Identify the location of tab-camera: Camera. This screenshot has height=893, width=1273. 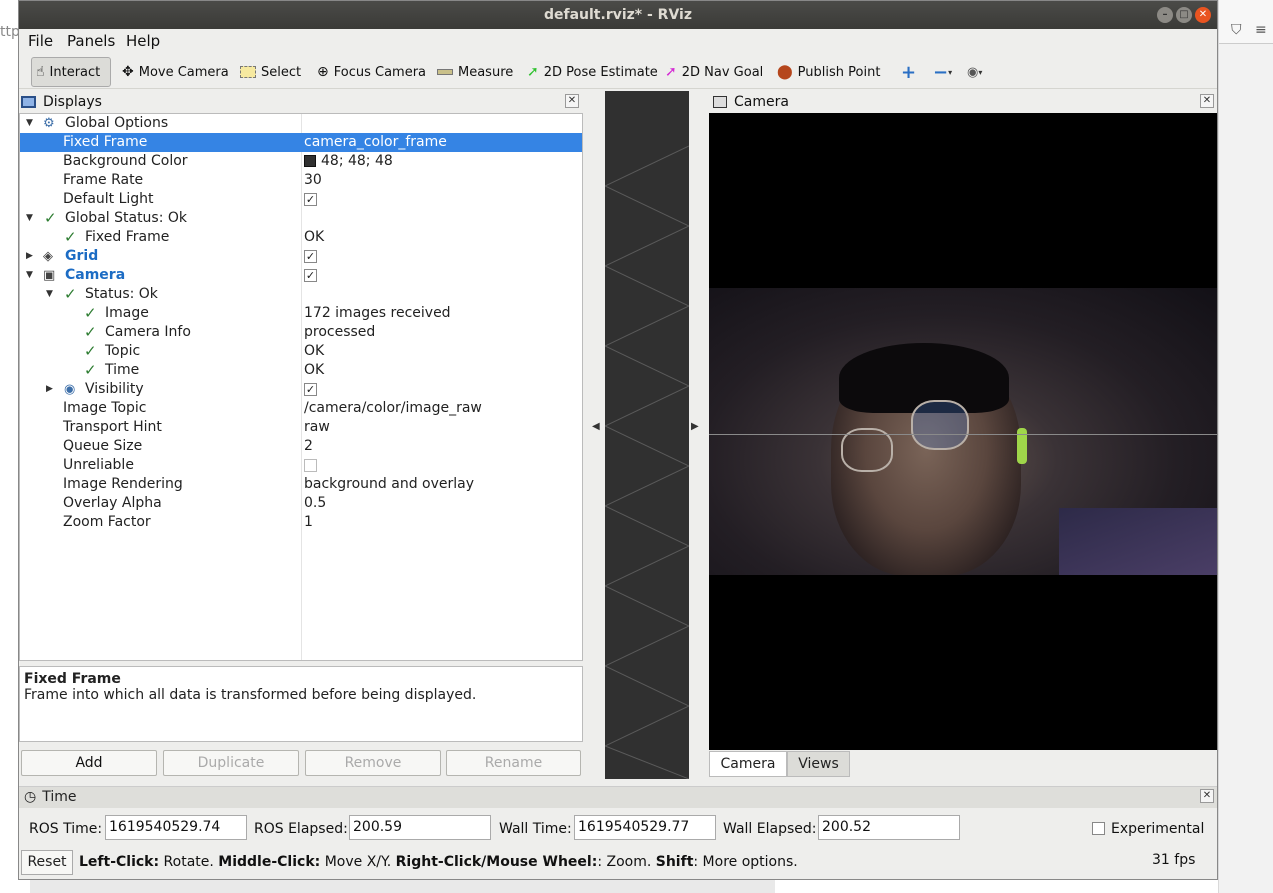
(748, 764).